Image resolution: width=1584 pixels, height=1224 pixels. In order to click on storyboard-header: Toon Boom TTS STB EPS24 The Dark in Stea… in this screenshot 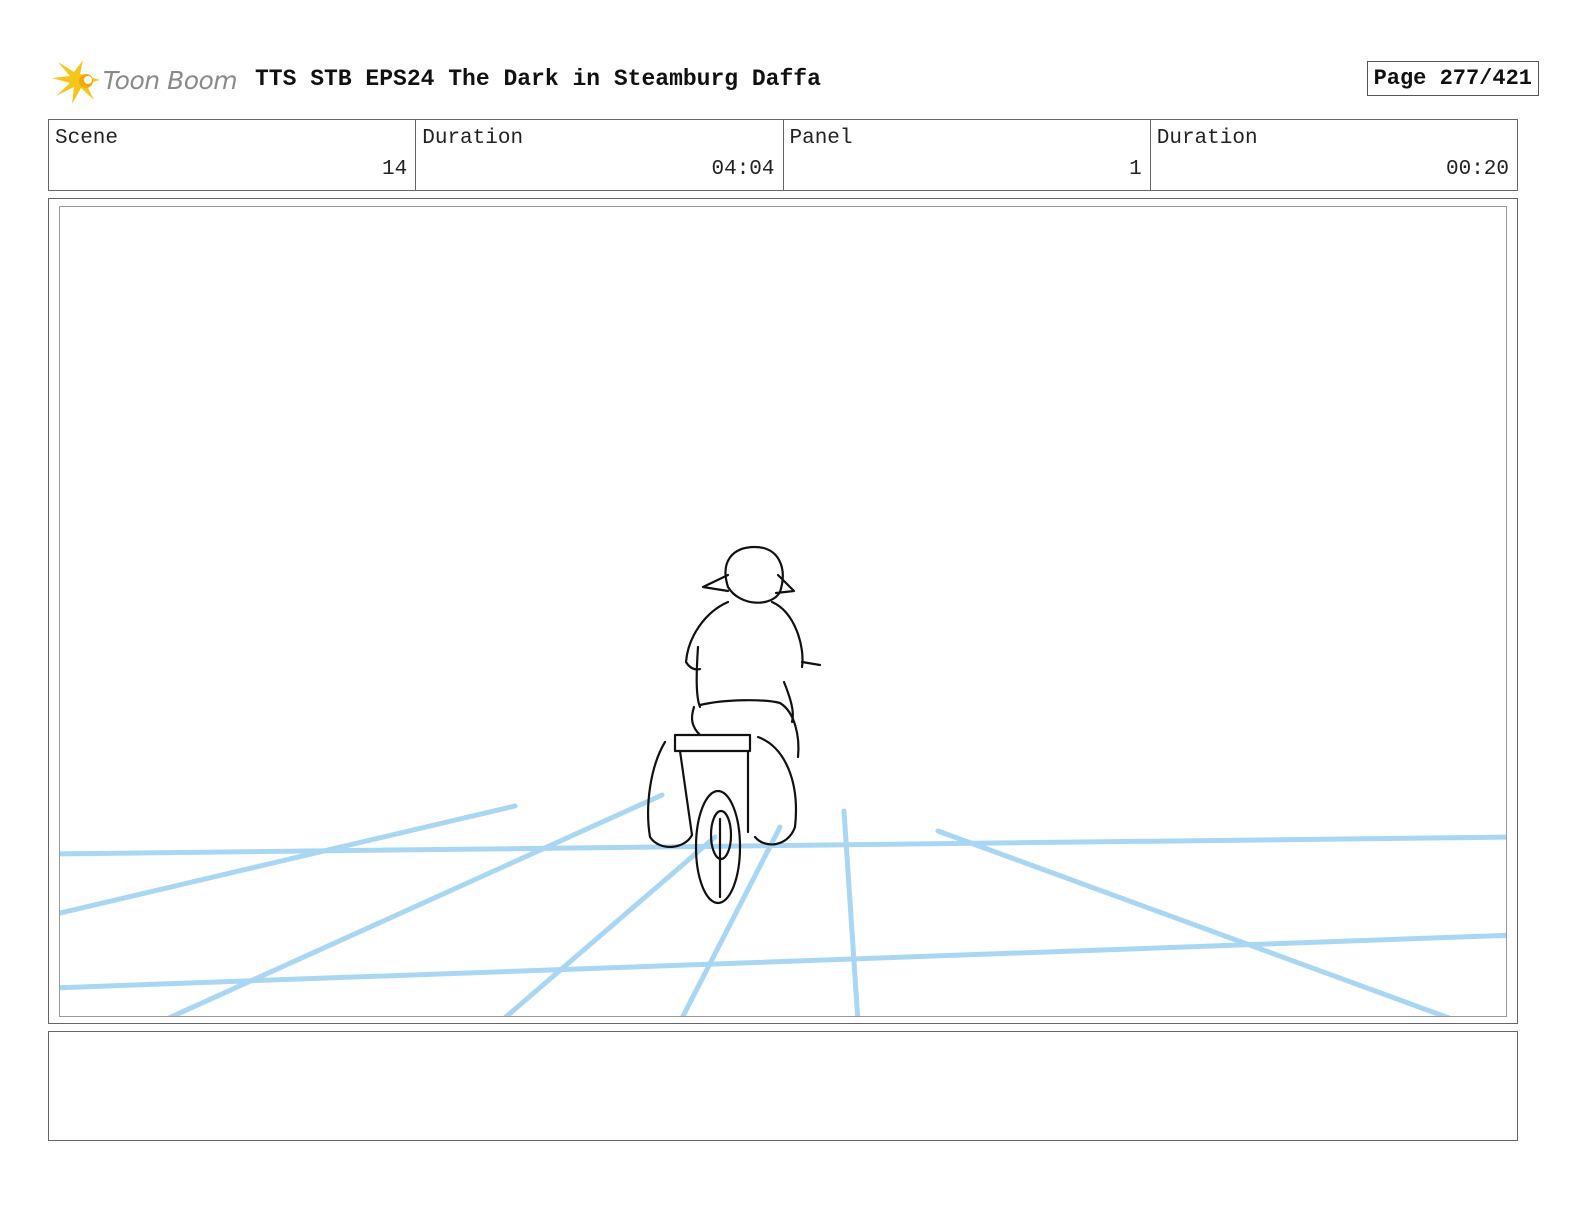, I will do `click(794, 79)`.